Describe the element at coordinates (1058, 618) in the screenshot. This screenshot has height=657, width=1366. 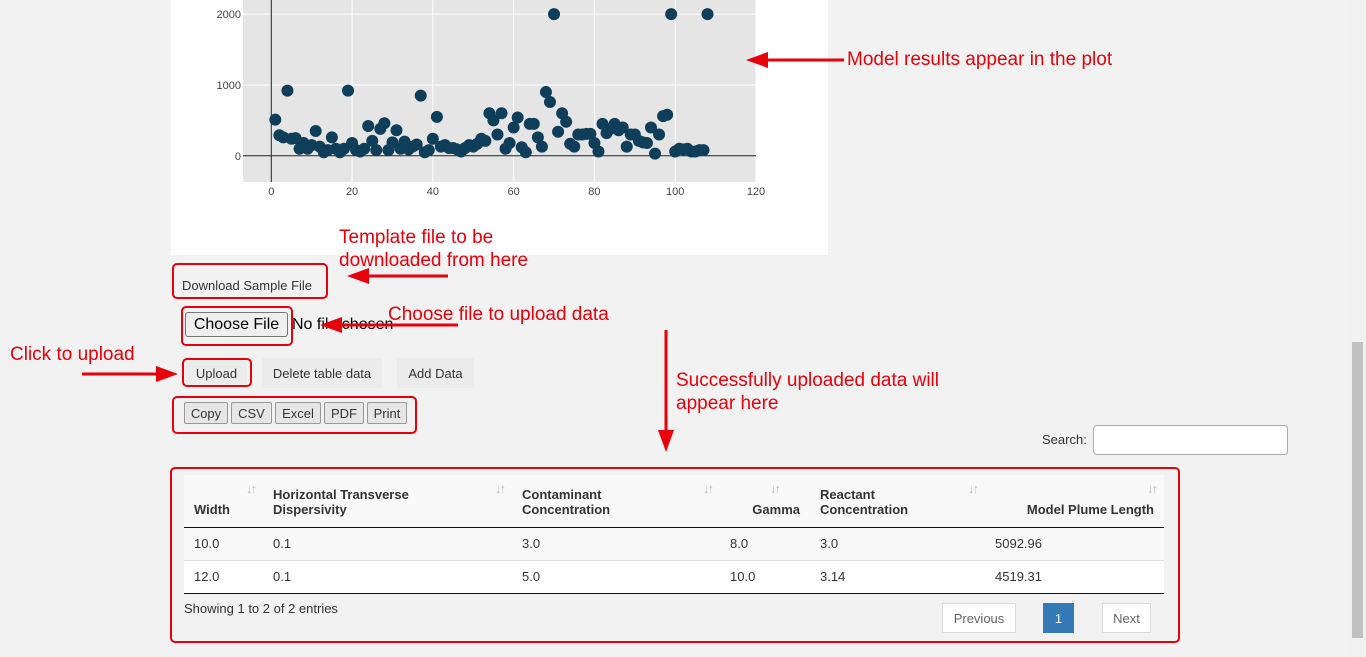
I see `page-1-button: 1` at that location.